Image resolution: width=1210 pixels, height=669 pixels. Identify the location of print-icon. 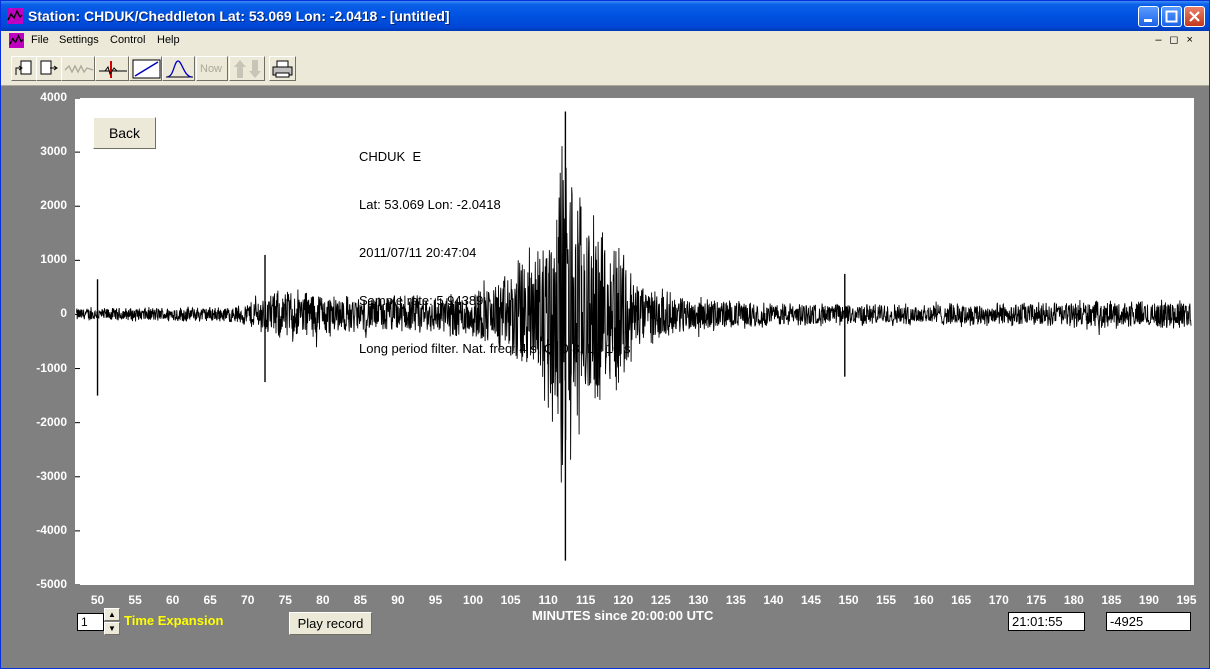
(282, 69).